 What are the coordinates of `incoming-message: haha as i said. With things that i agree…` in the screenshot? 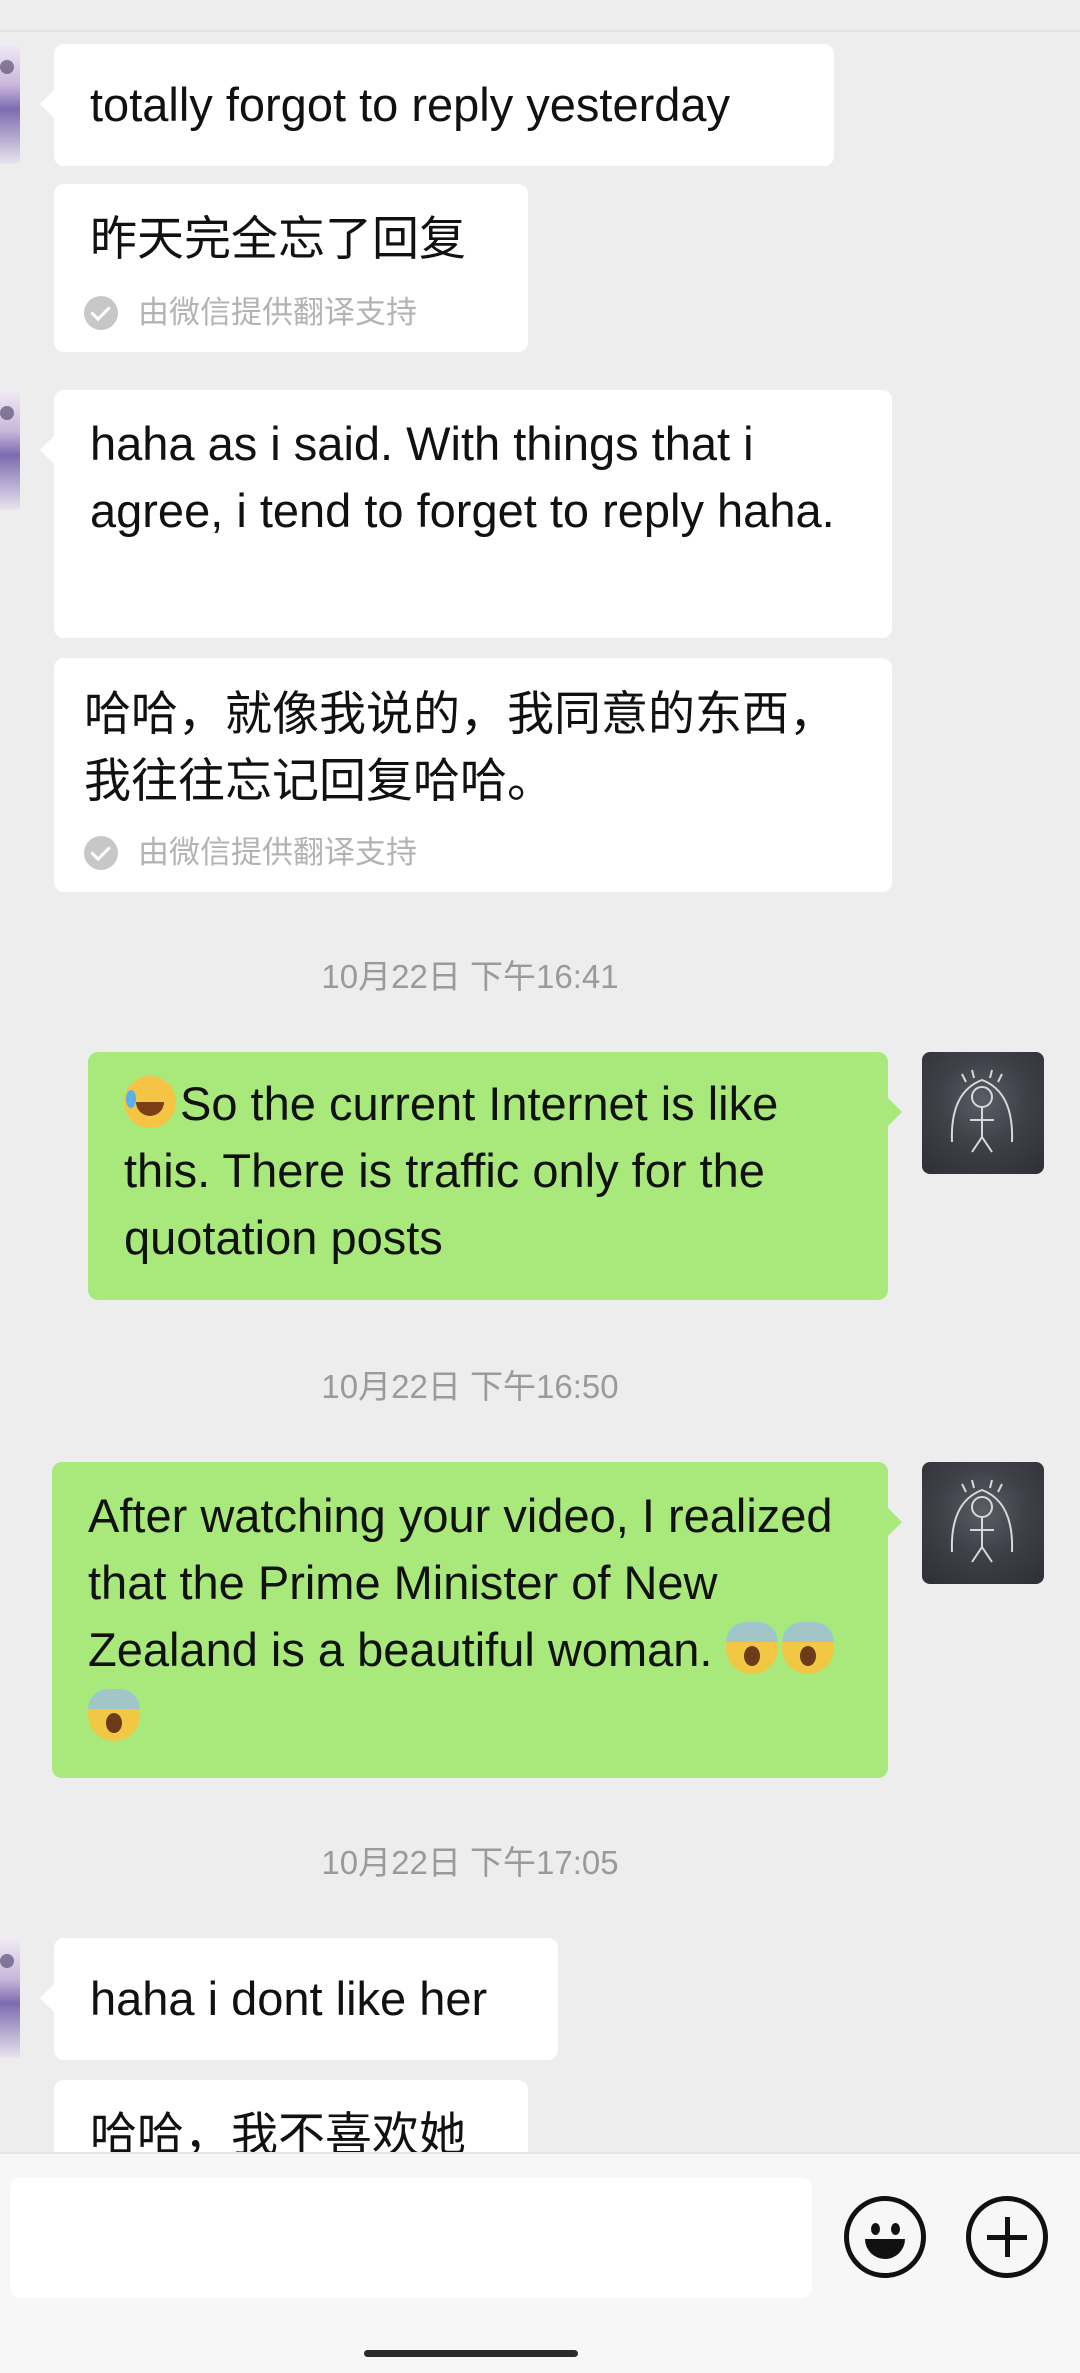 It's located at (466, 514).